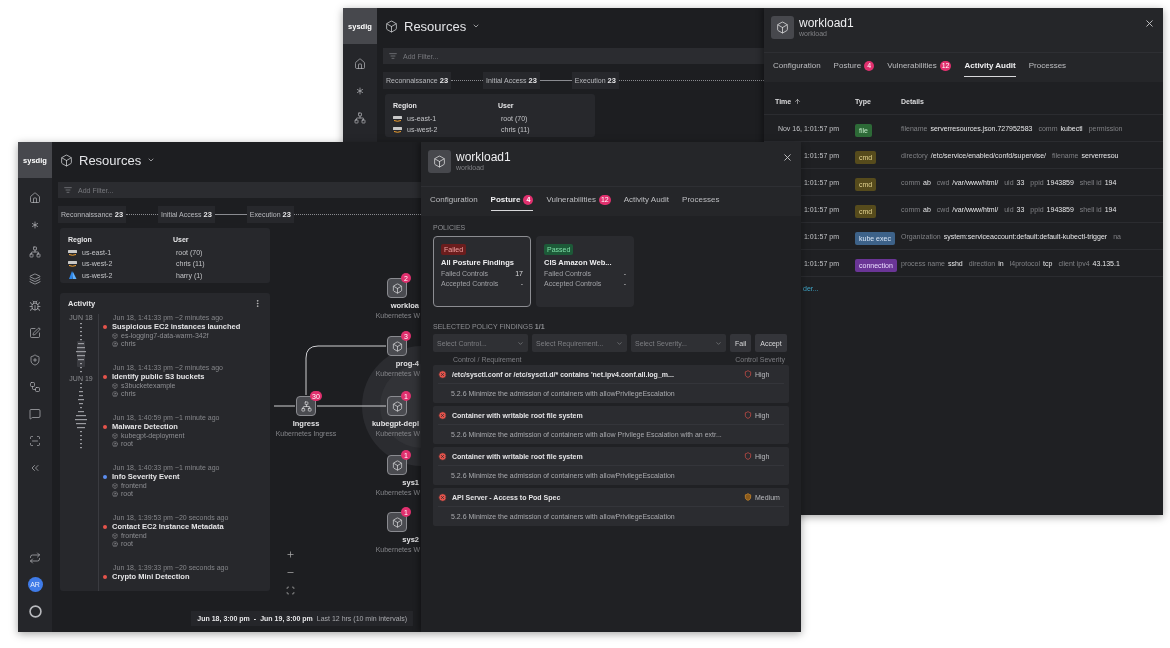 The image size is (1170, 648). I want to click on fit-view-button, so click(290, 590).